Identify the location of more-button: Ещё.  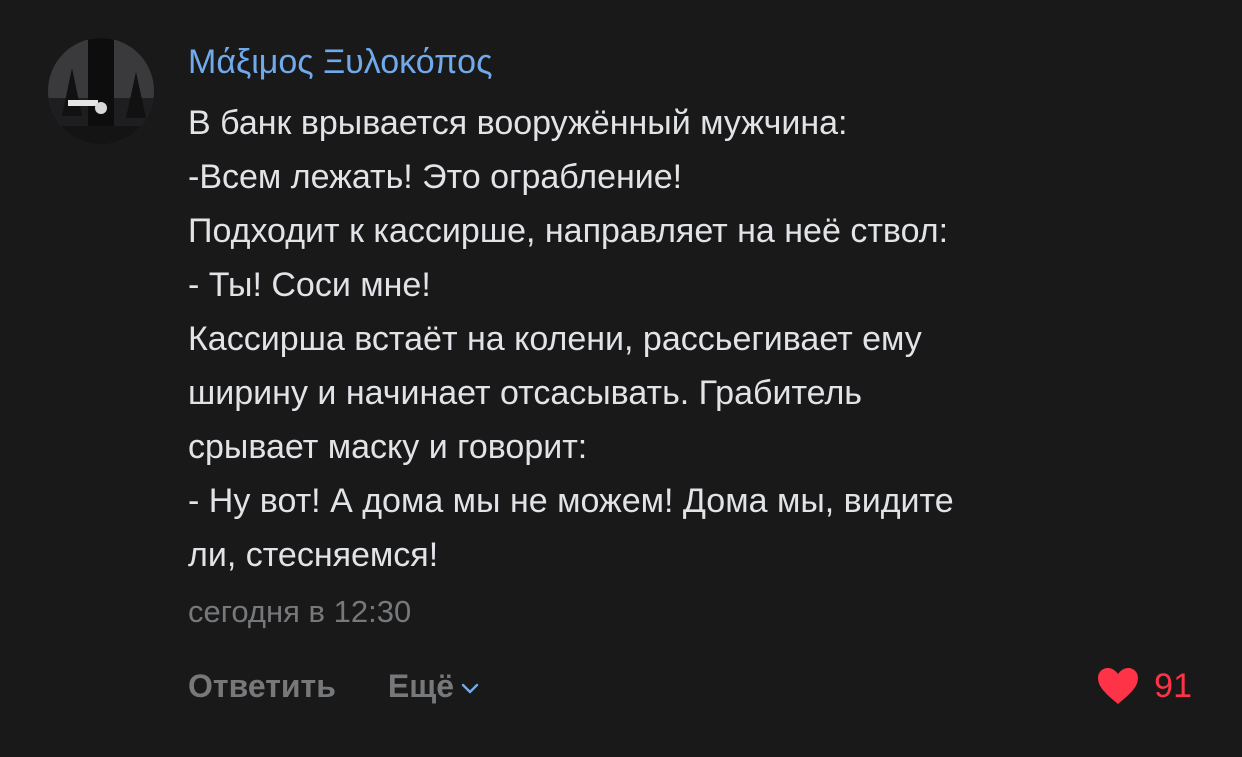
(434, 686).